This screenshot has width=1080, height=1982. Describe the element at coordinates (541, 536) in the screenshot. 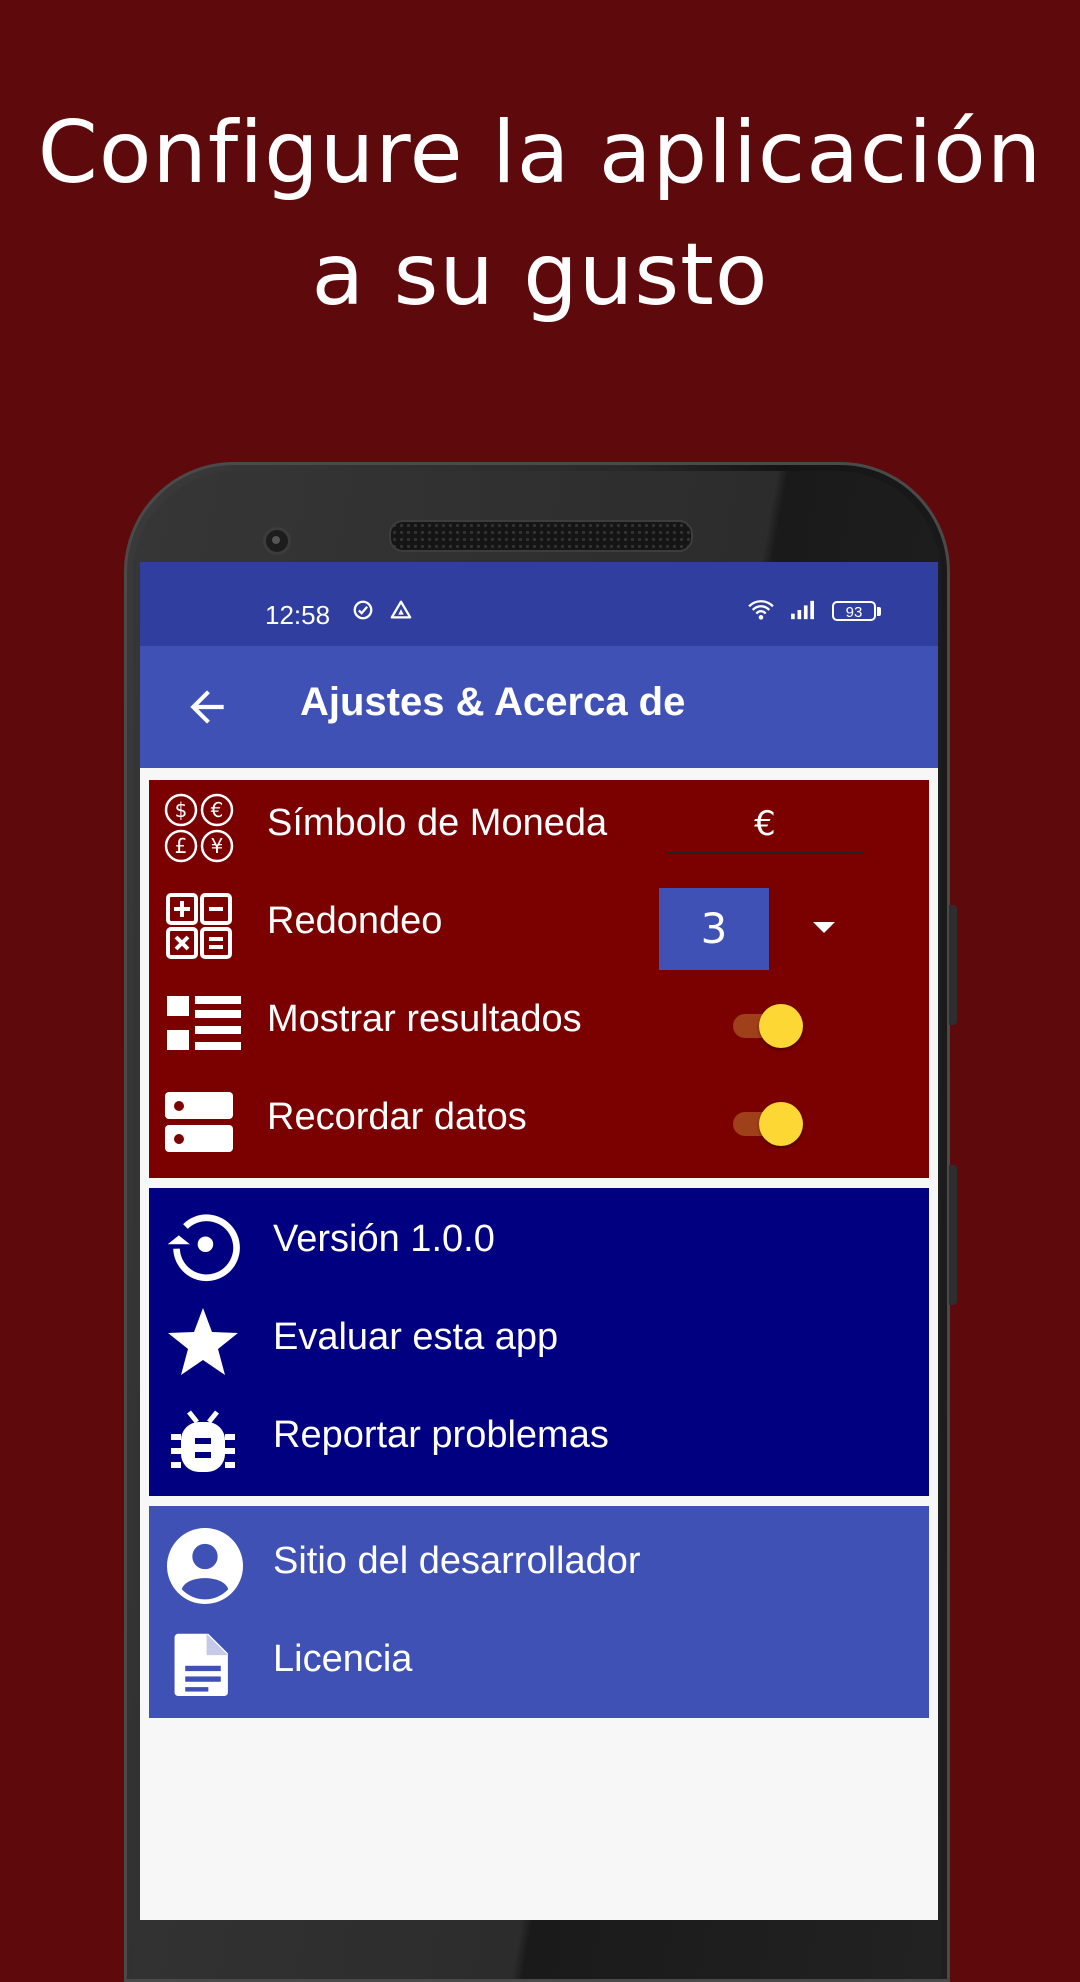

I see `earpiece-speaker` at that location.